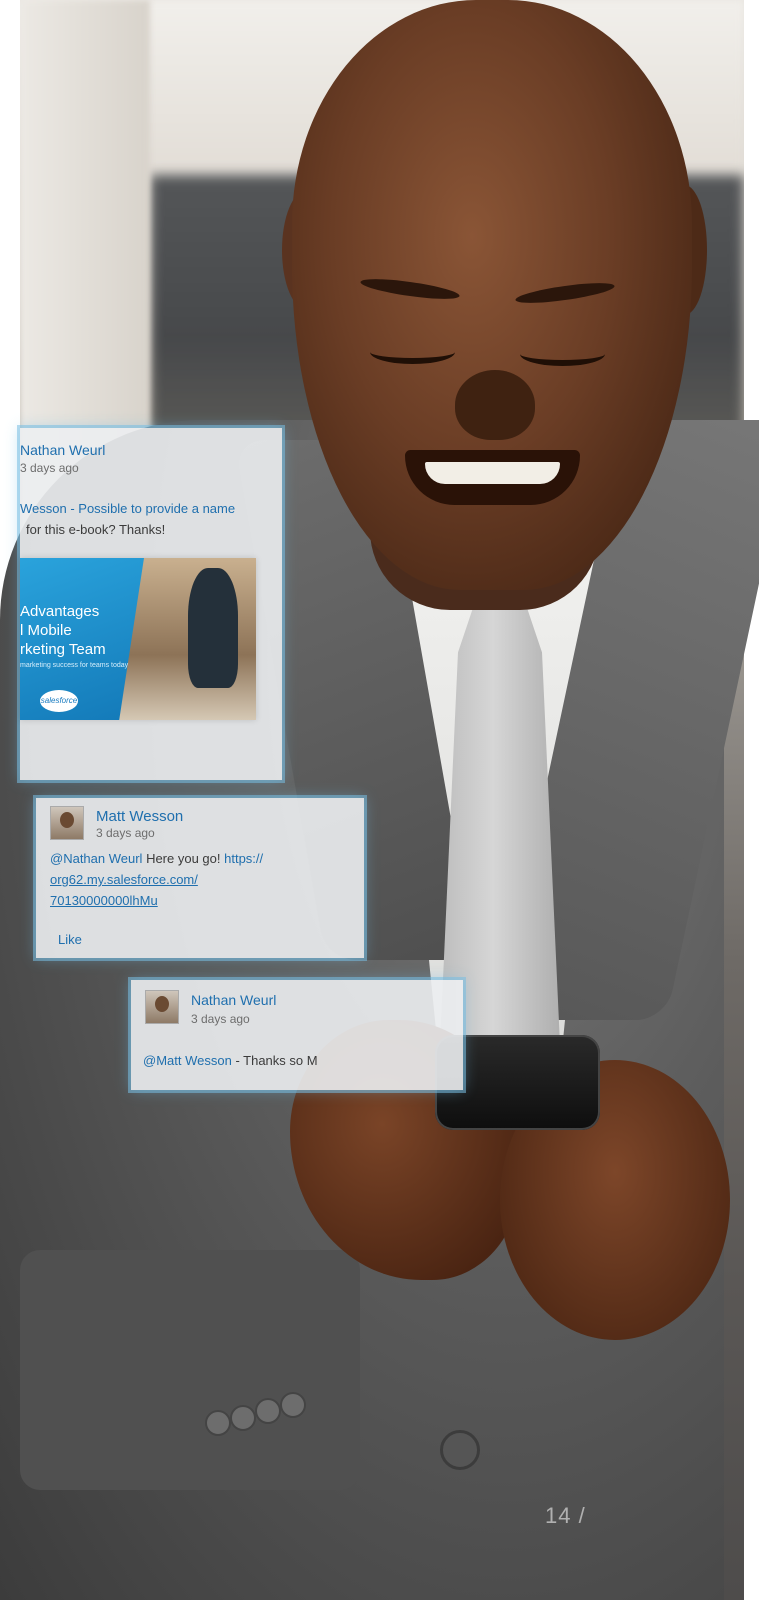 The height and width of the screenshot is (1600, 759). I want to click on post-link: 70130000000lhMu, so click(104, 900).